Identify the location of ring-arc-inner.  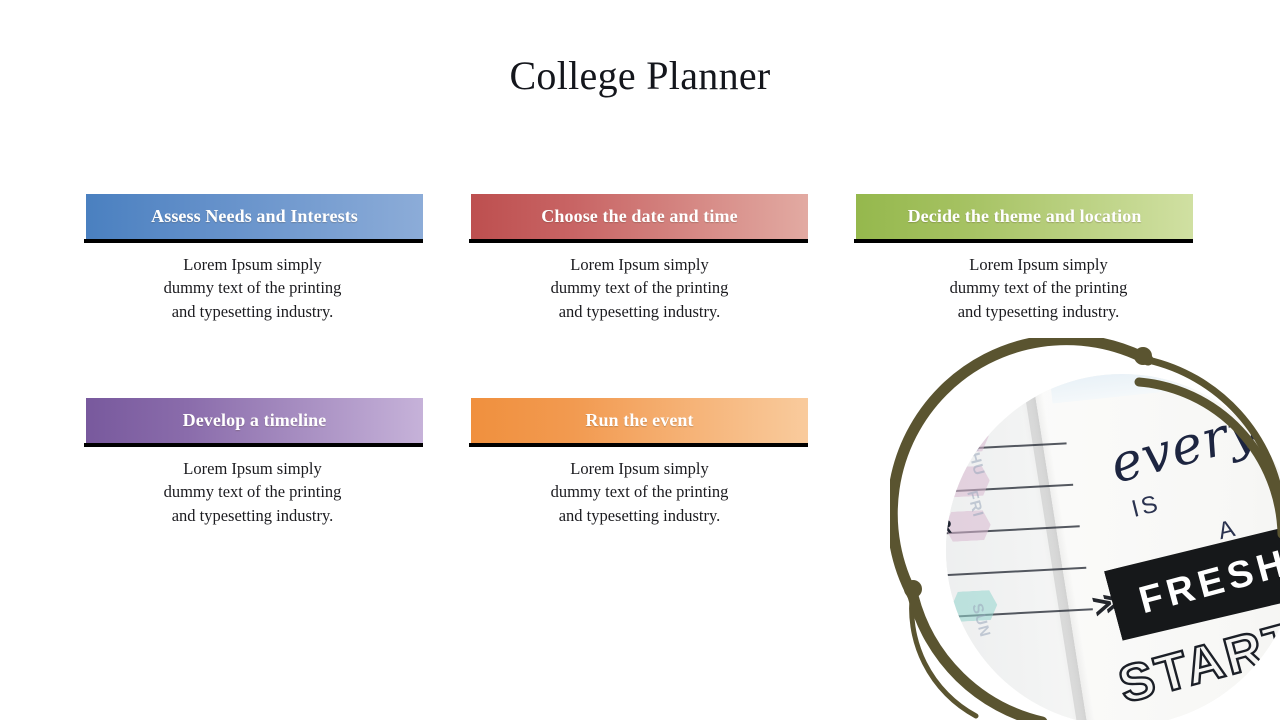
(1207, 458).